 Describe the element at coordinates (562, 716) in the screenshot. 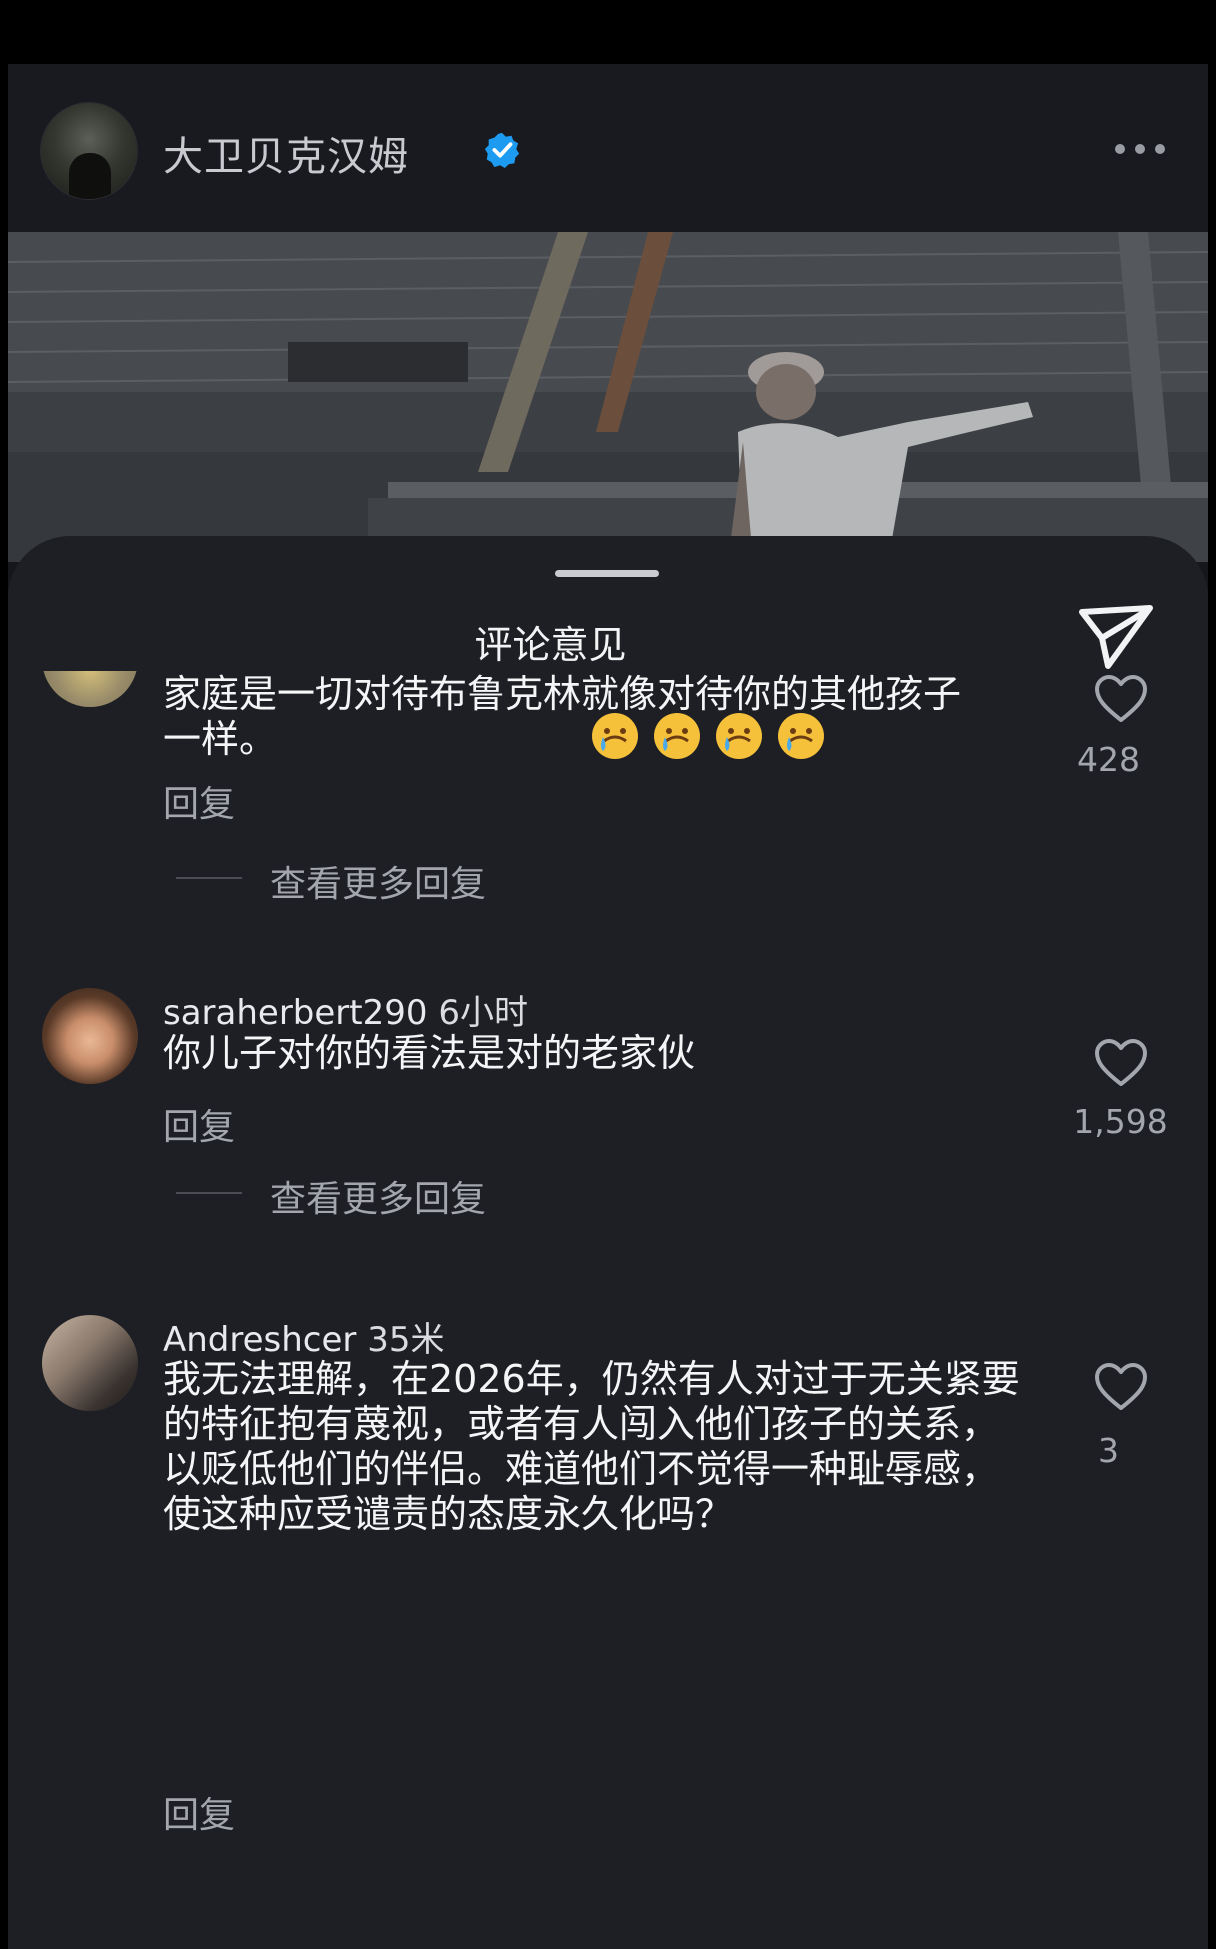

I see `comment-text-body: 家庭是一切对待布鲁克林就像对待你的其他孩子一样。` at that location.